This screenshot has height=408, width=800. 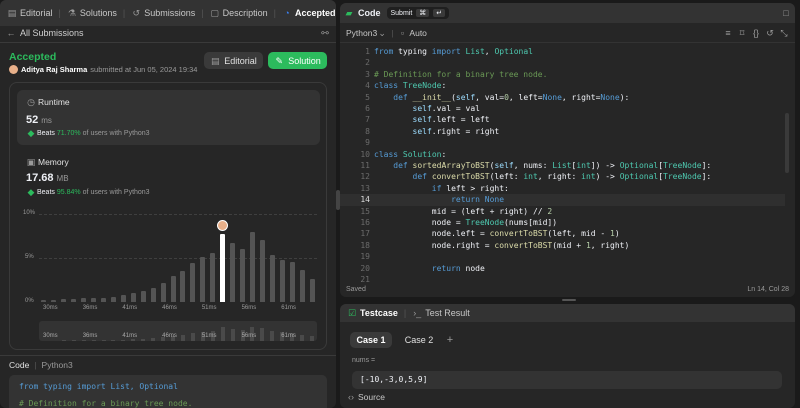 I want to click on line-number: 6, so click(x=367, y=108).